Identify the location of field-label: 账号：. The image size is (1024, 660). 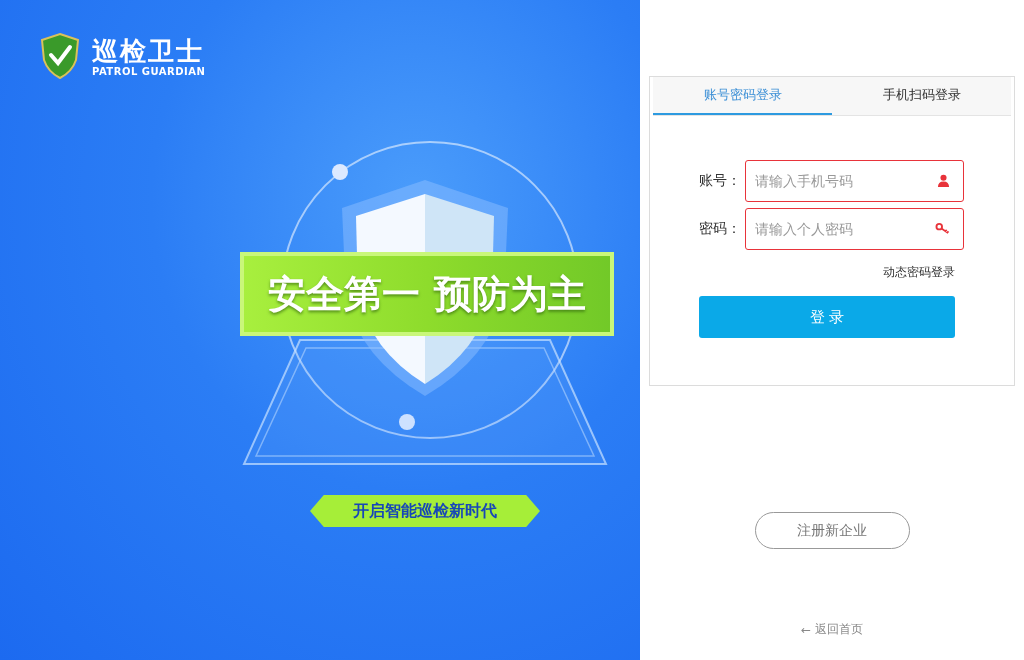
(720, 181).